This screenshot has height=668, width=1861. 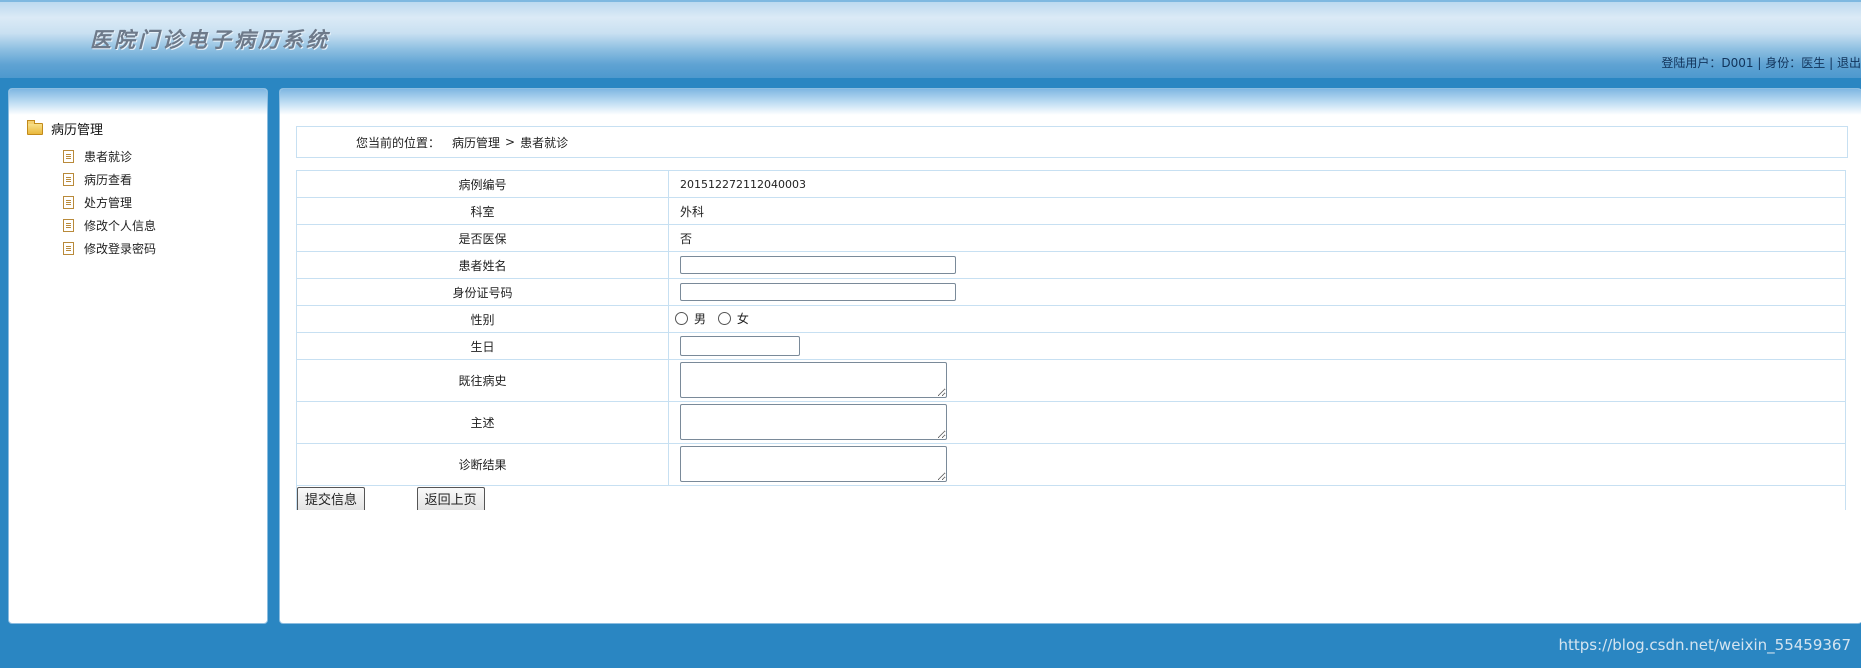 I want to click on form-row-complaint: 主述, so click(x=1071, y=422).